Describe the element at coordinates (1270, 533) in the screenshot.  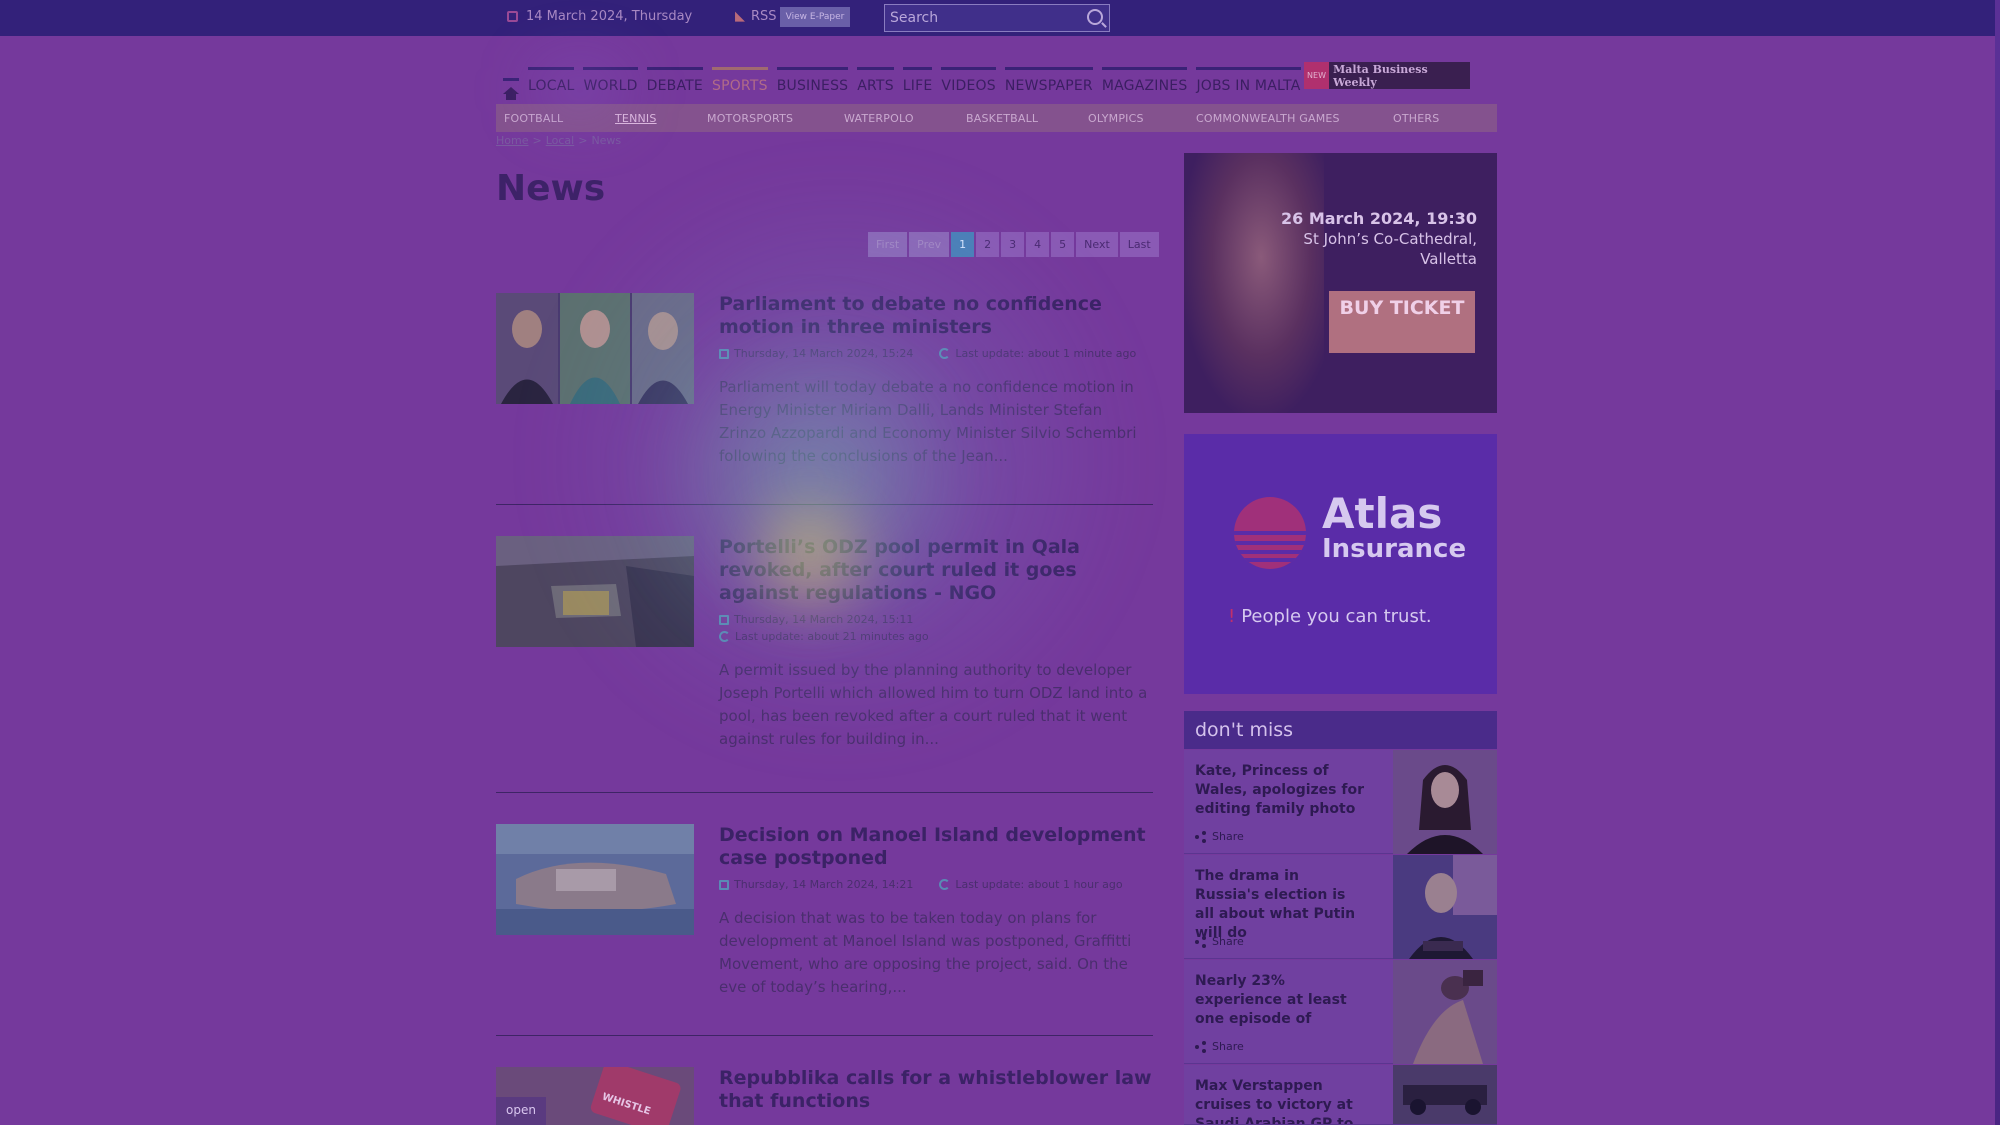
I see `atlas-logo-icon` at that location.